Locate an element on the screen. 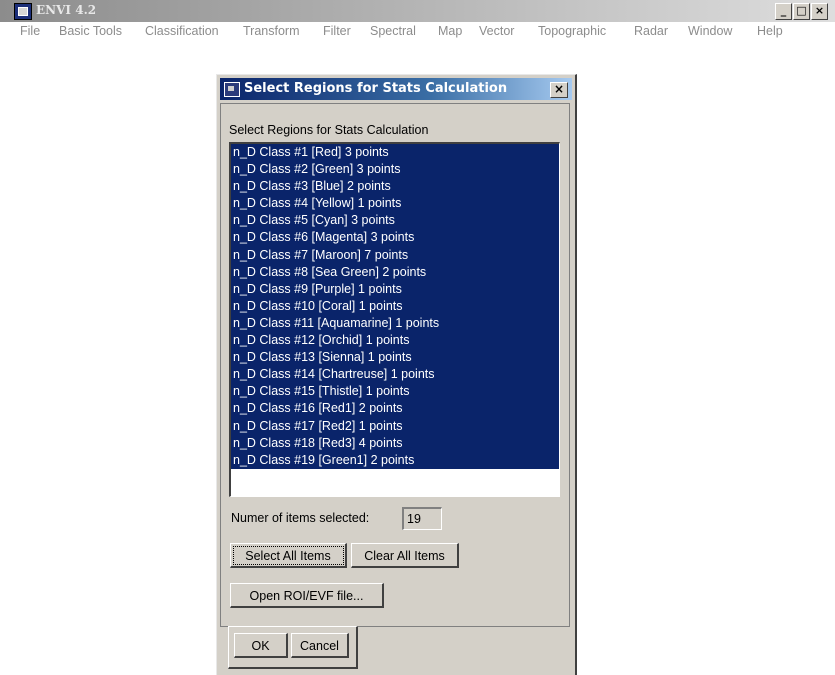 This screenshot has width=835, height=675. clear-all-button: Clear All Items is located at coordinates (405, 555).